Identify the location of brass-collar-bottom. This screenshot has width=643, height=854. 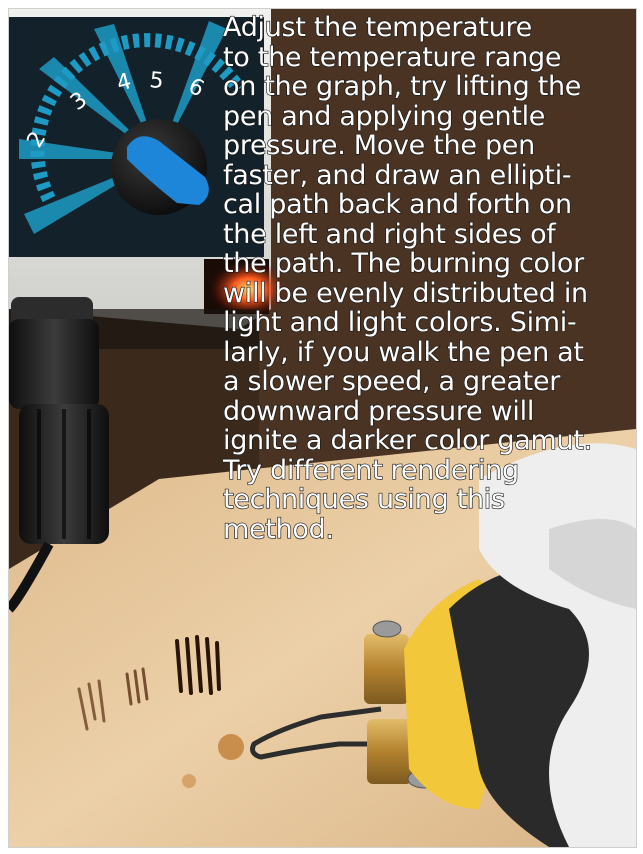
(389, 751).